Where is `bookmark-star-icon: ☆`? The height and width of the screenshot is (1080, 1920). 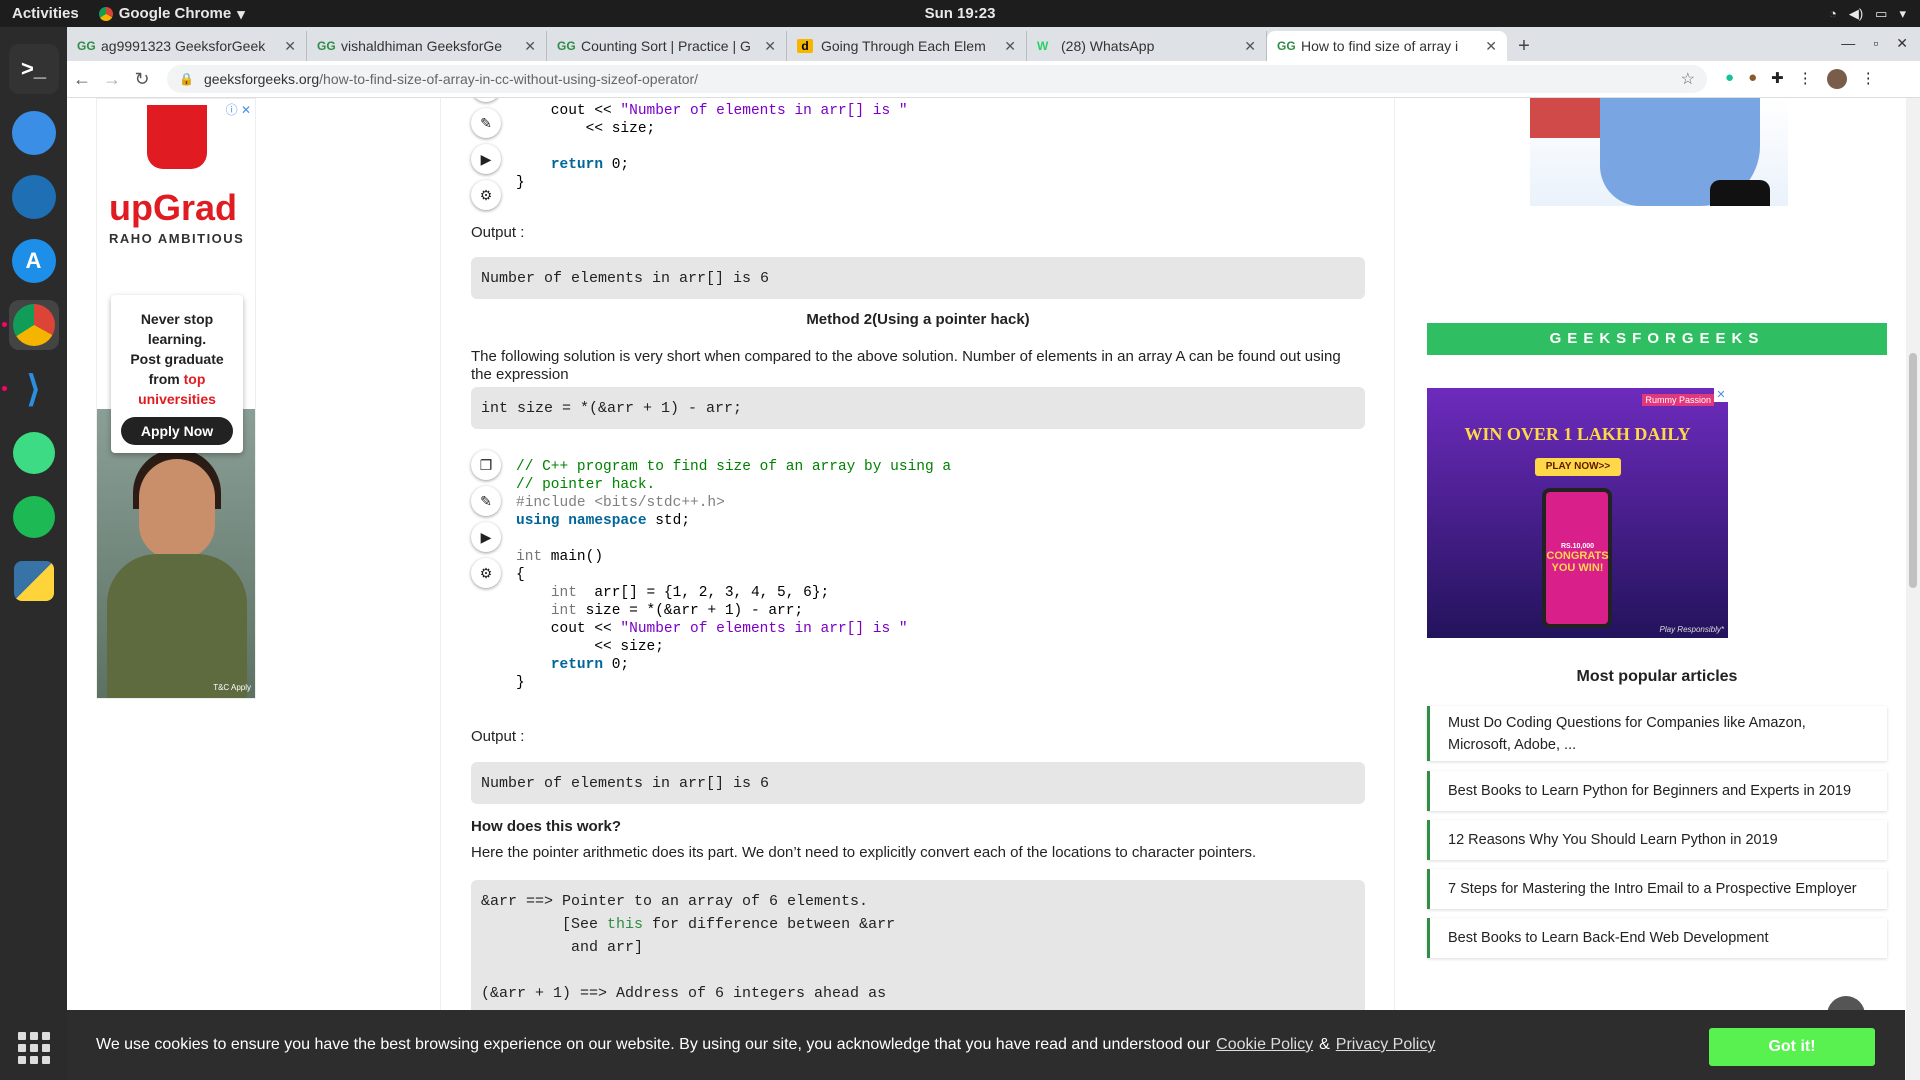 bookmark-star-icon: ☆ is located at coordinates (1688, 79).